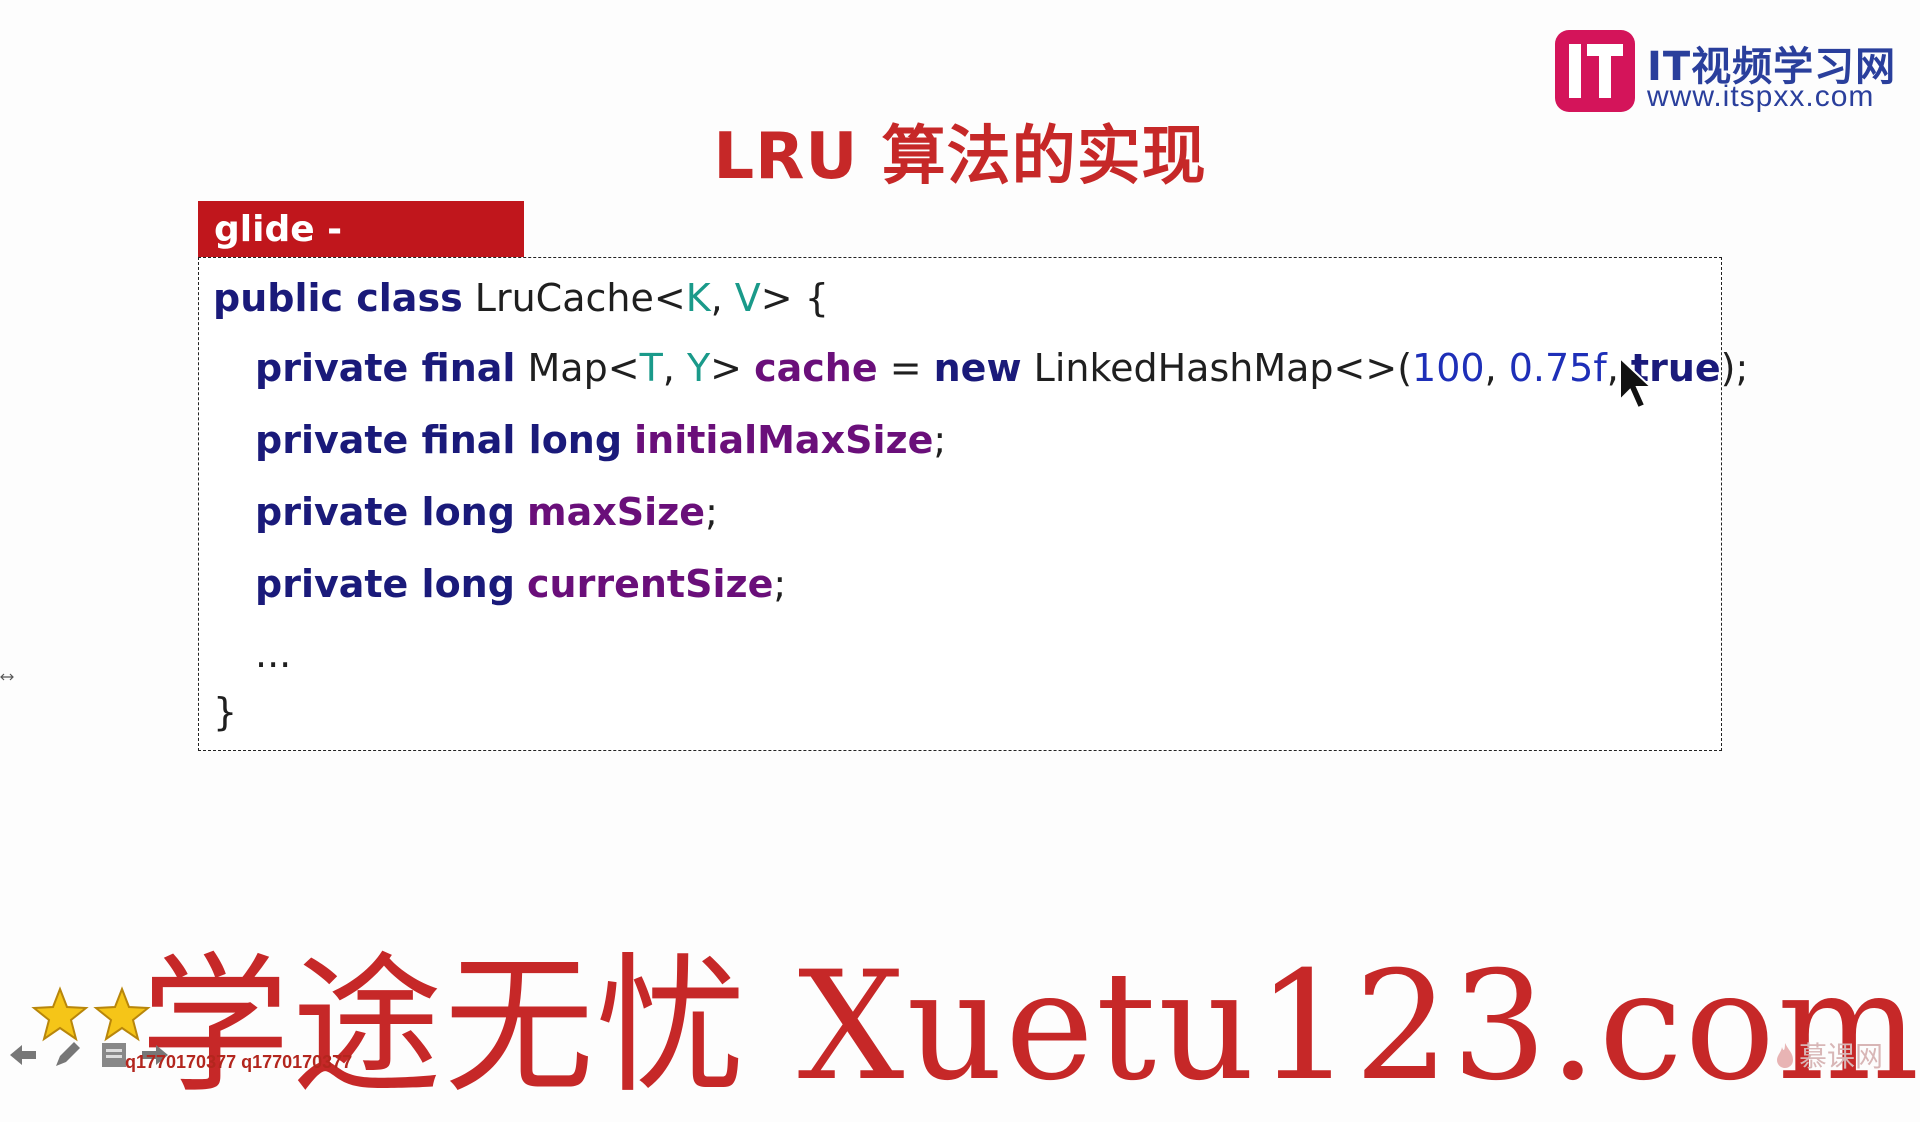  What do you see at coordinates (23, 1057) in the screenshot?
I see `back-arrow-icon` at bounding box center [23, 1057].